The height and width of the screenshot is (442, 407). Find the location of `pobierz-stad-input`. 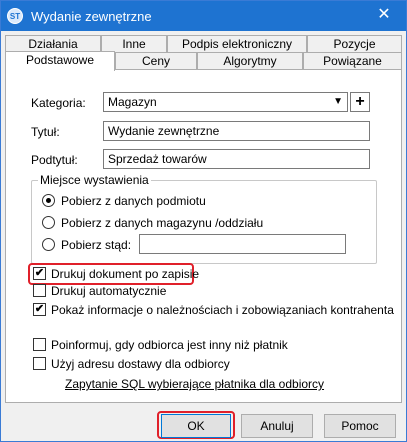

pobierz-stad-input is located at coordinates (242, 244).